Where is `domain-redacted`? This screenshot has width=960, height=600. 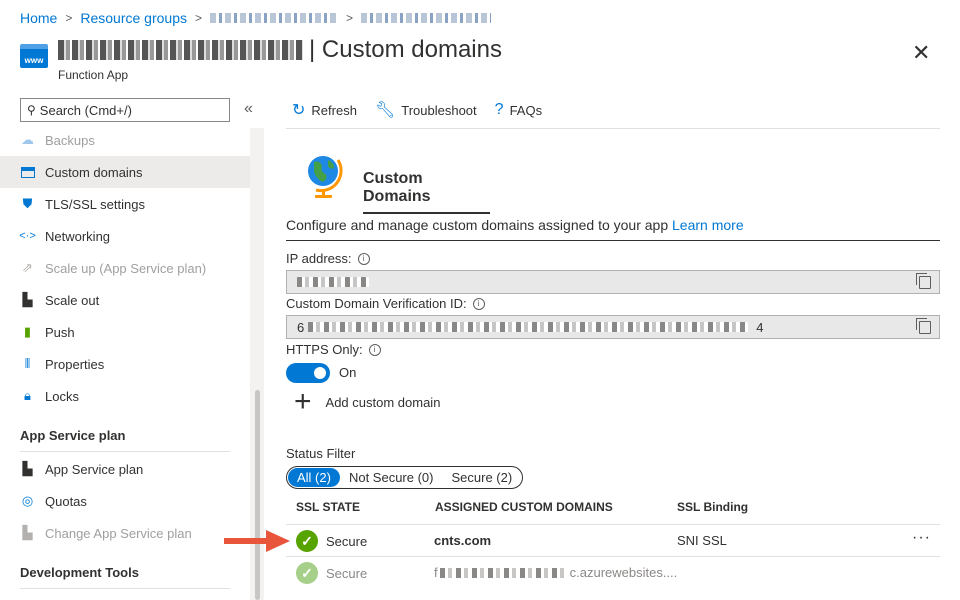
domain-redacted is located at coordinates (503, 572).